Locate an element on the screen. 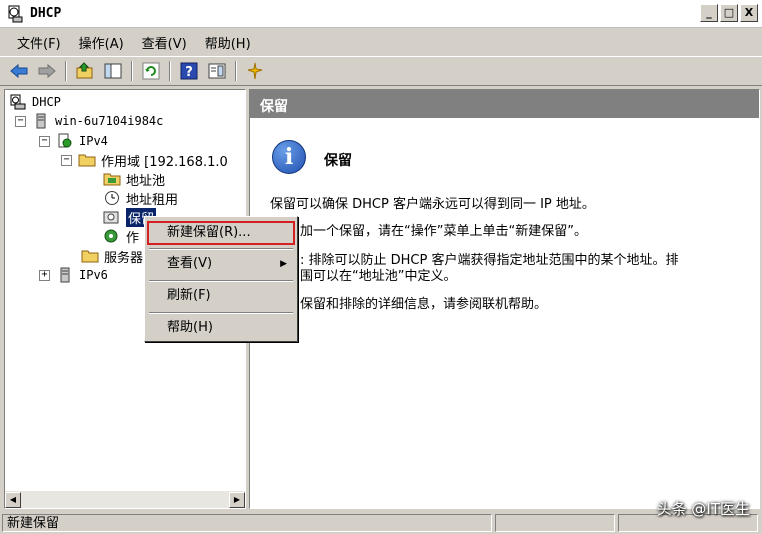  toolbar: ? is located at coordinates (381, 71).